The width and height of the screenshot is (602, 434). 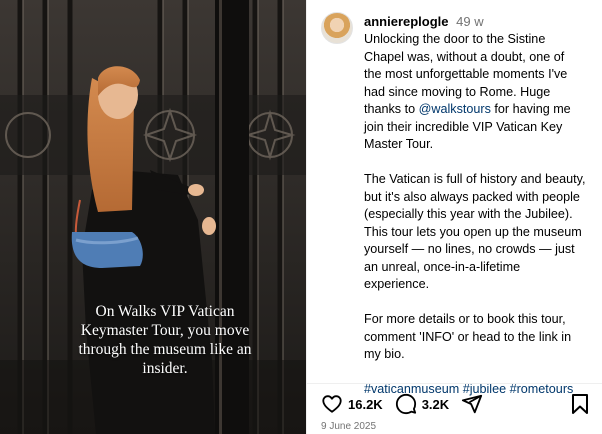 What do you see at coordinates (468, 214) in the screenshot?
I see `caption-line: (especially this year with the Jubilee).` at bounding box center [468, 214].